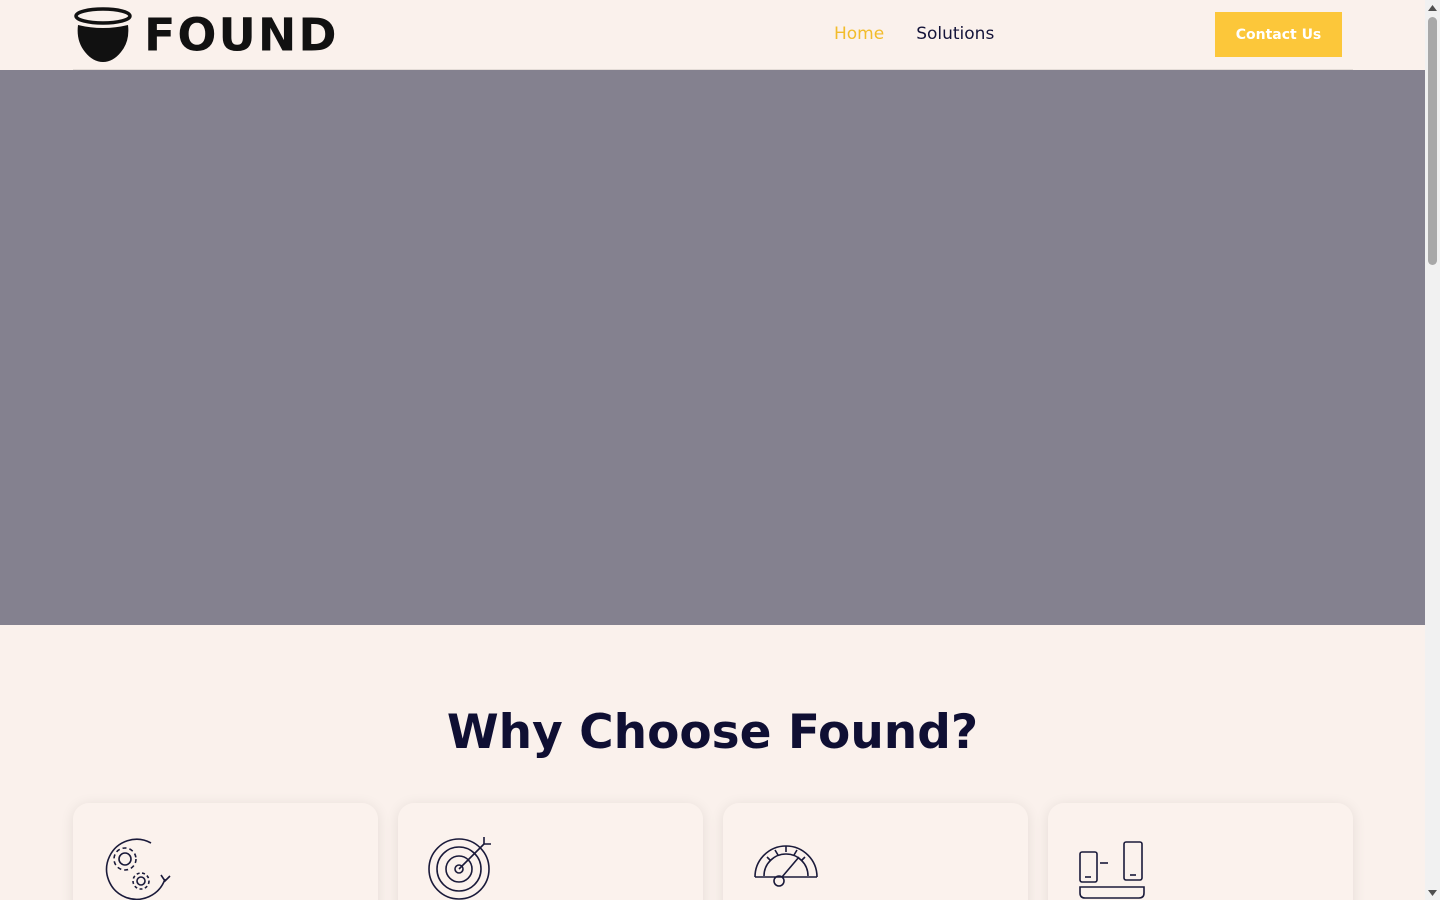  I want to click on nav-home: Home, so click(859, 34).